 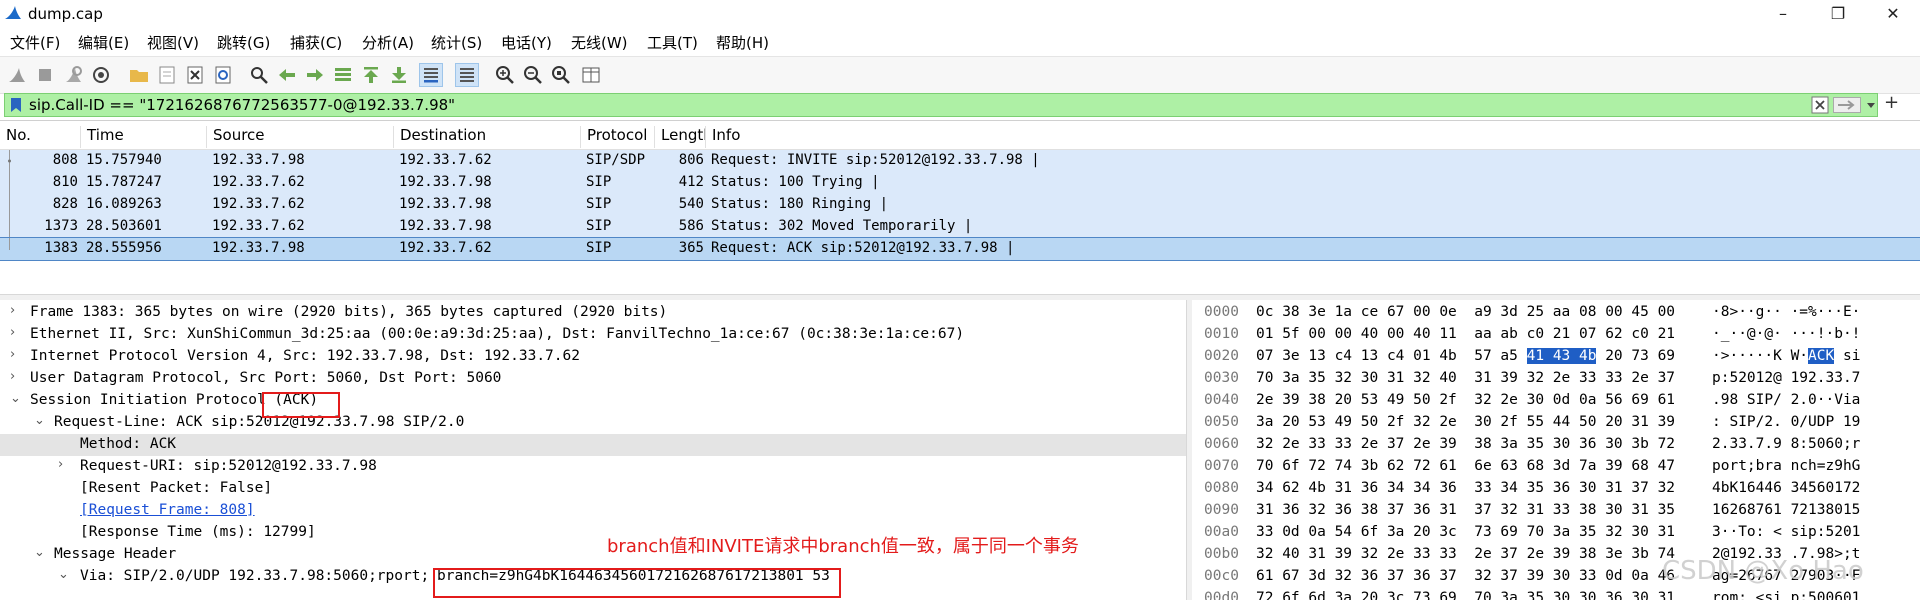 What do you see at coordinates (1783, 14) in the screenshot?
I see `minimize-button: –` at bounding box center [1783, 14].